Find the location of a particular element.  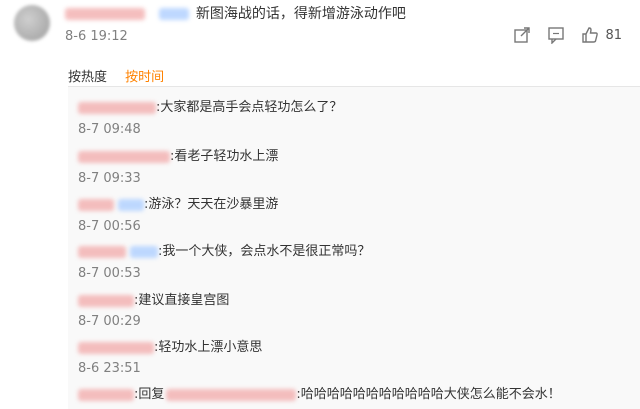

reply-time: 8-7 00:56 is located at coordinates (109, 226).